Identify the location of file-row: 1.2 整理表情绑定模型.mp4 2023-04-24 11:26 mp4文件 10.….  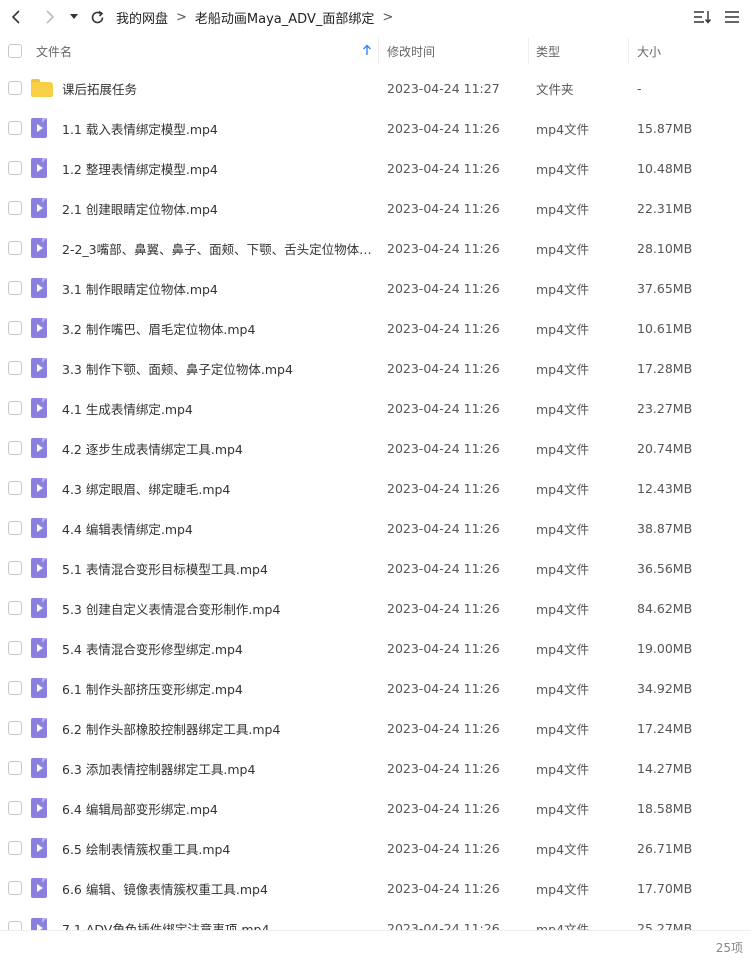
(375, 168).